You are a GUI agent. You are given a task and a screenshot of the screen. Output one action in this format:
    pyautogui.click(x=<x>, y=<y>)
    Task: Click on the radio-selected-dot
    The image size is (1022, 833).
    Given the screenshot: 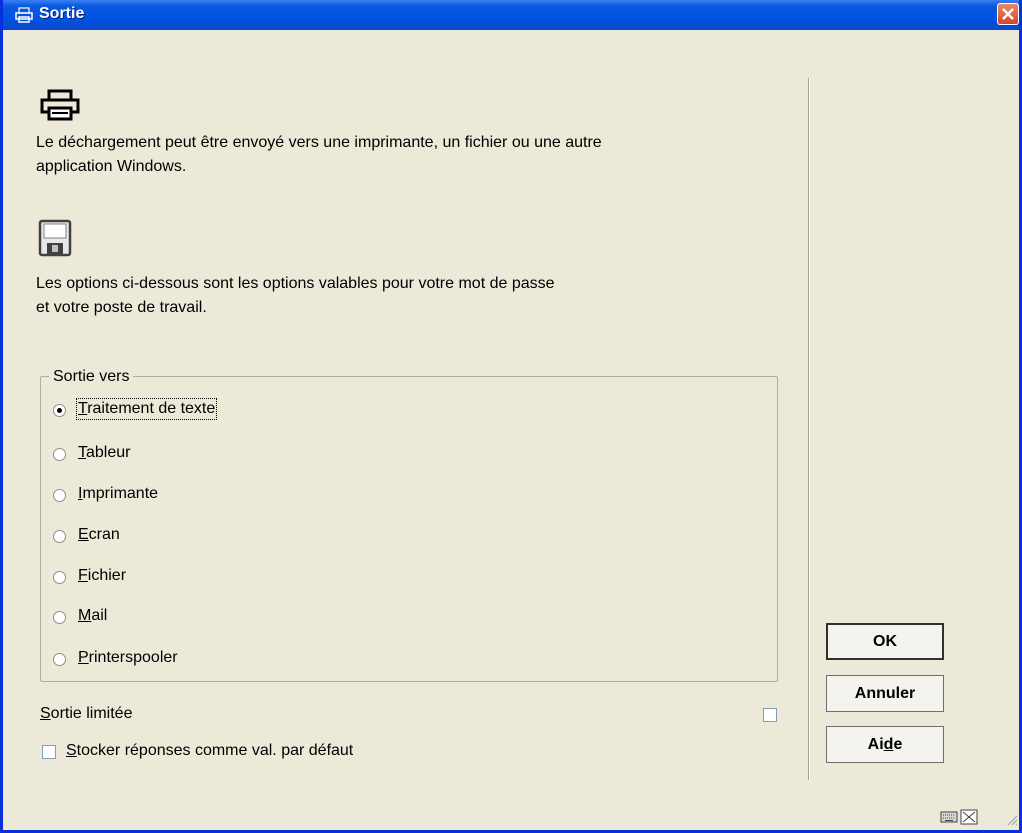 What is the action you would take?
    pyautogui.click(x=59, y=410)
    